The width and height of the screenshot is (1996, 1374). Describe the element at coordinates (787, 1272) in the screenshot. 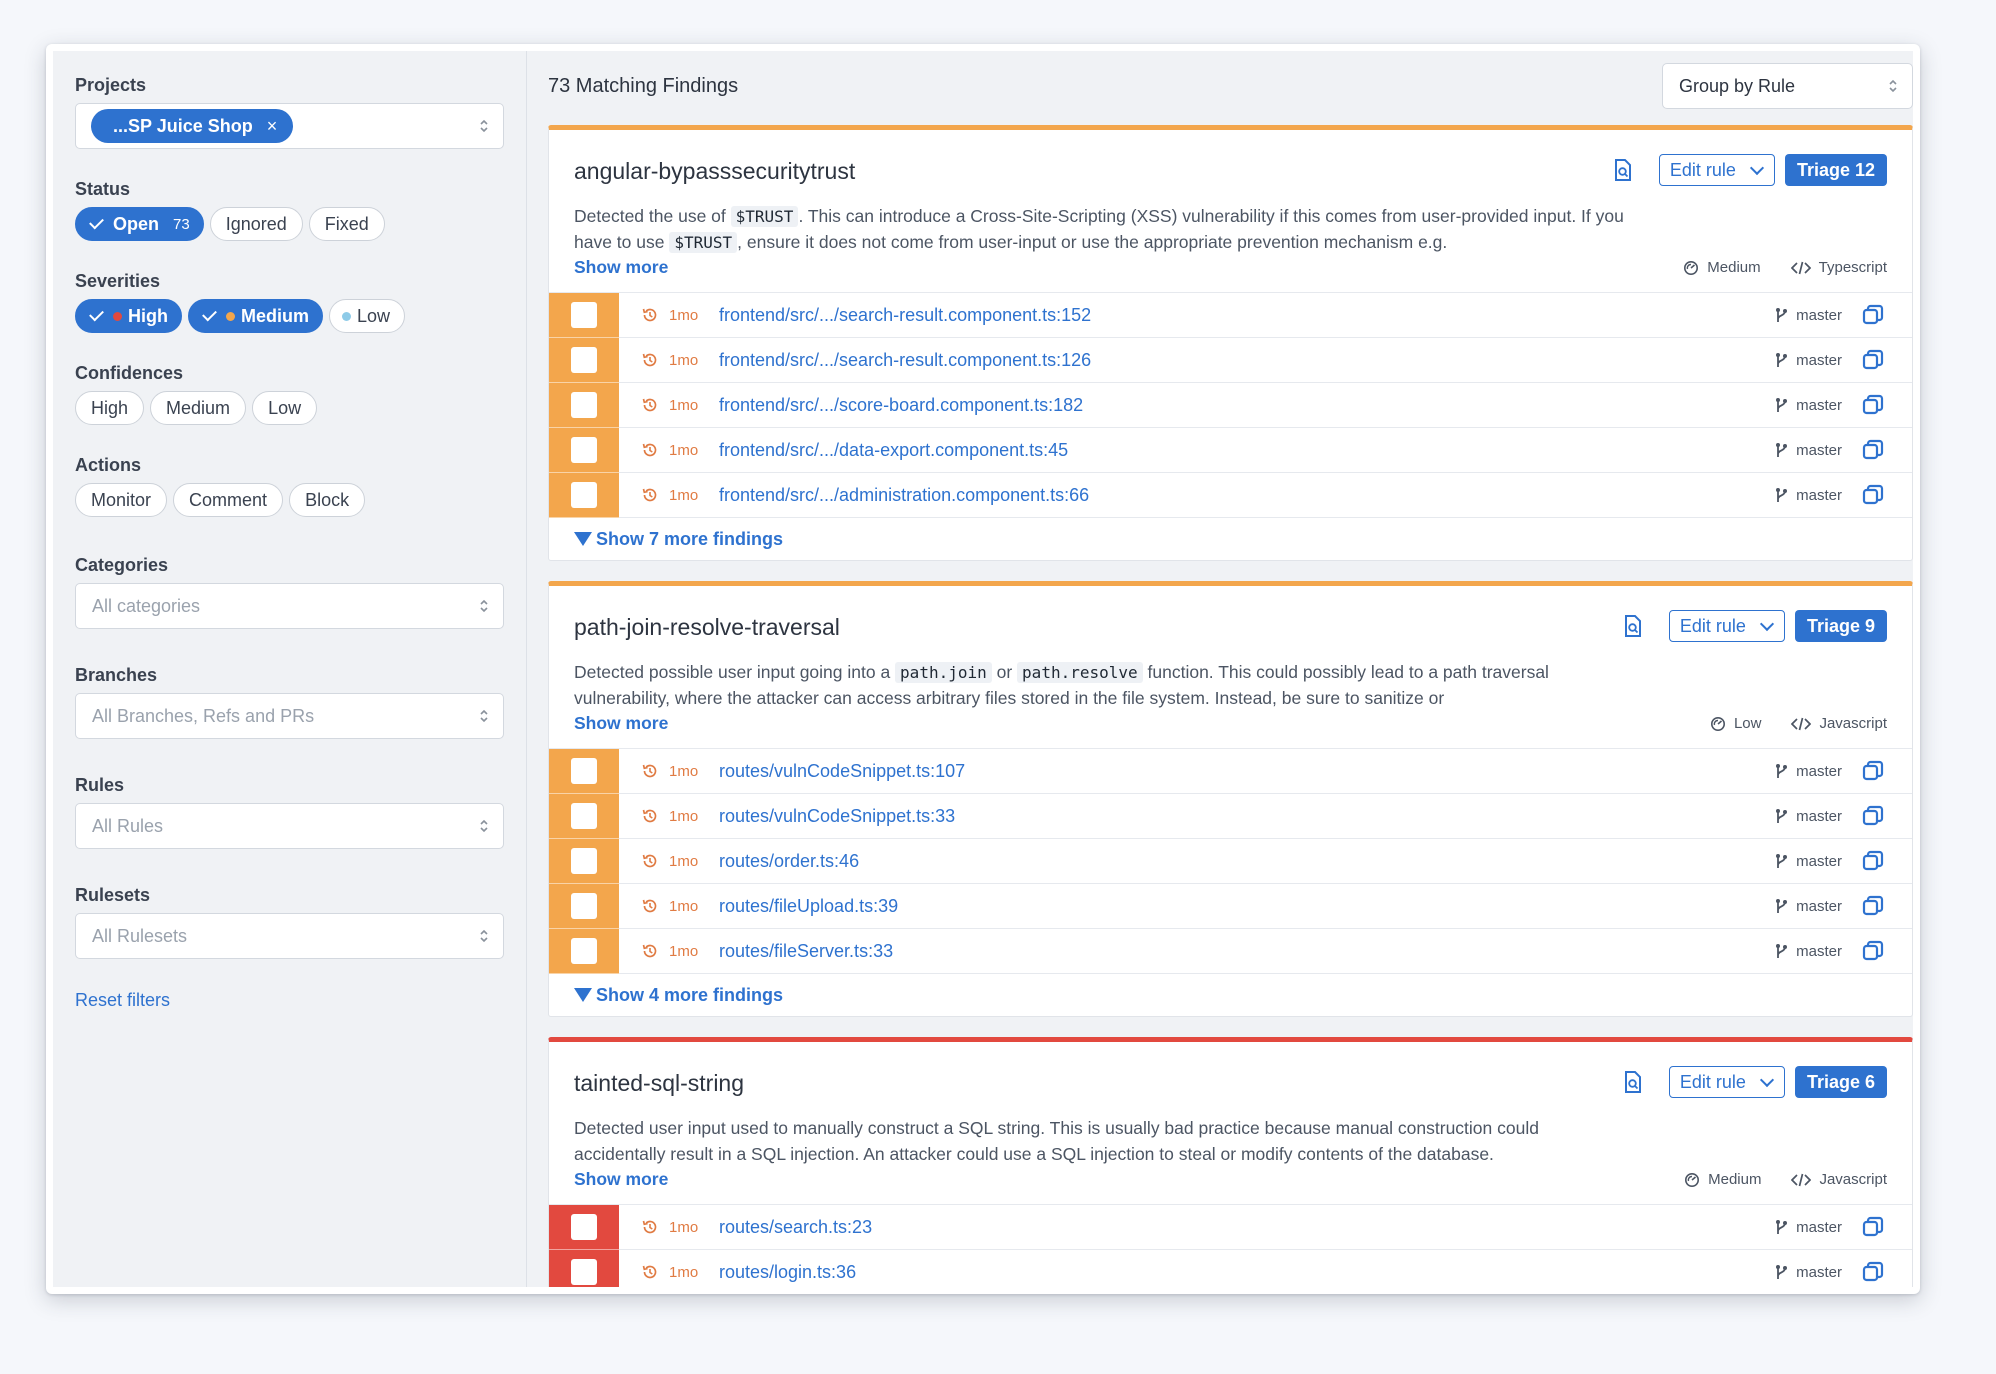

I see `finding-file-link: routes/login.ts:36` at that location.